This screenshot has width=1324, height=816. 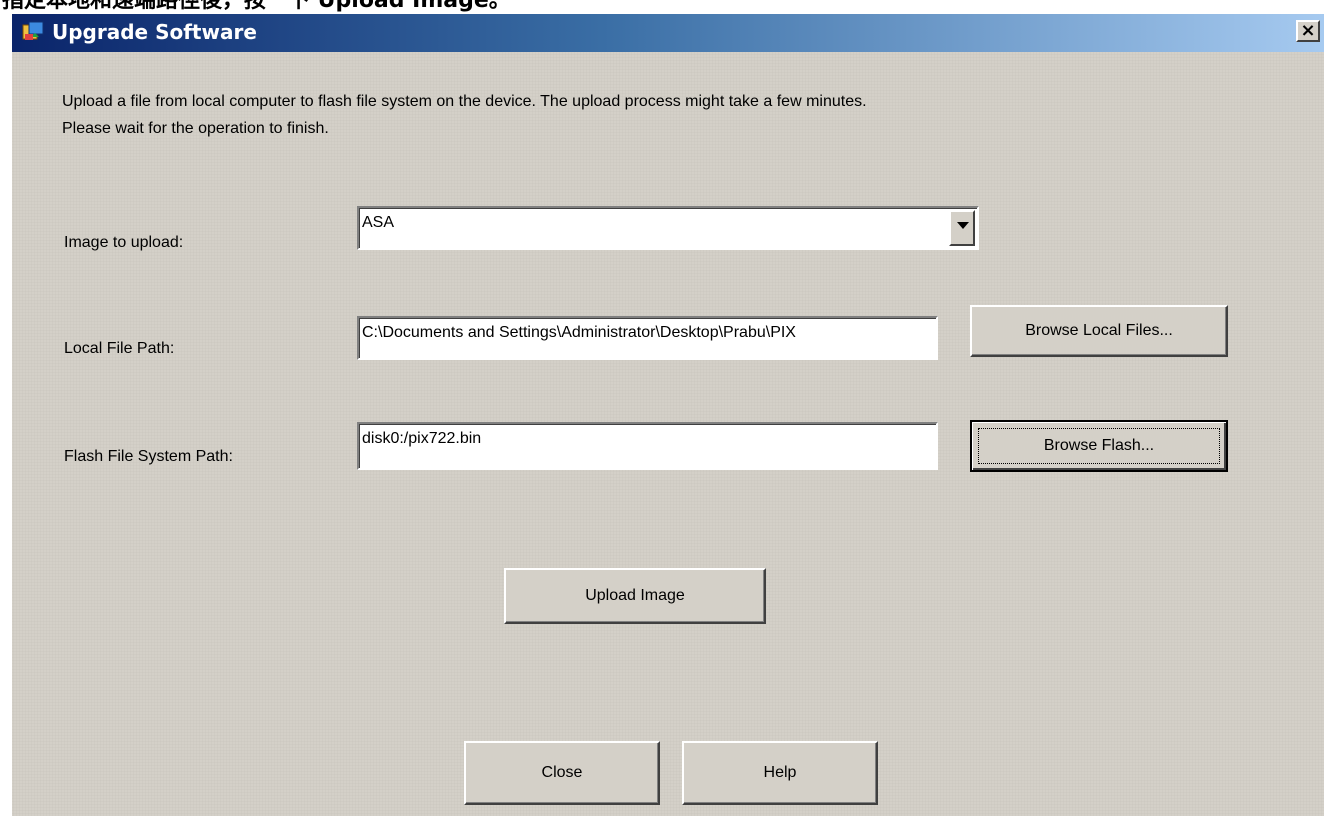 I want to click on flash-file-system-path-input: disk0:/pix722.bin, so click(x=647, y=446).